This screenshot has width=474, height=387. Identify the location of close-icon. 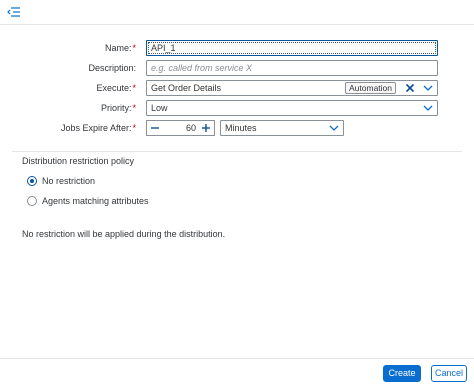
(410, 88).